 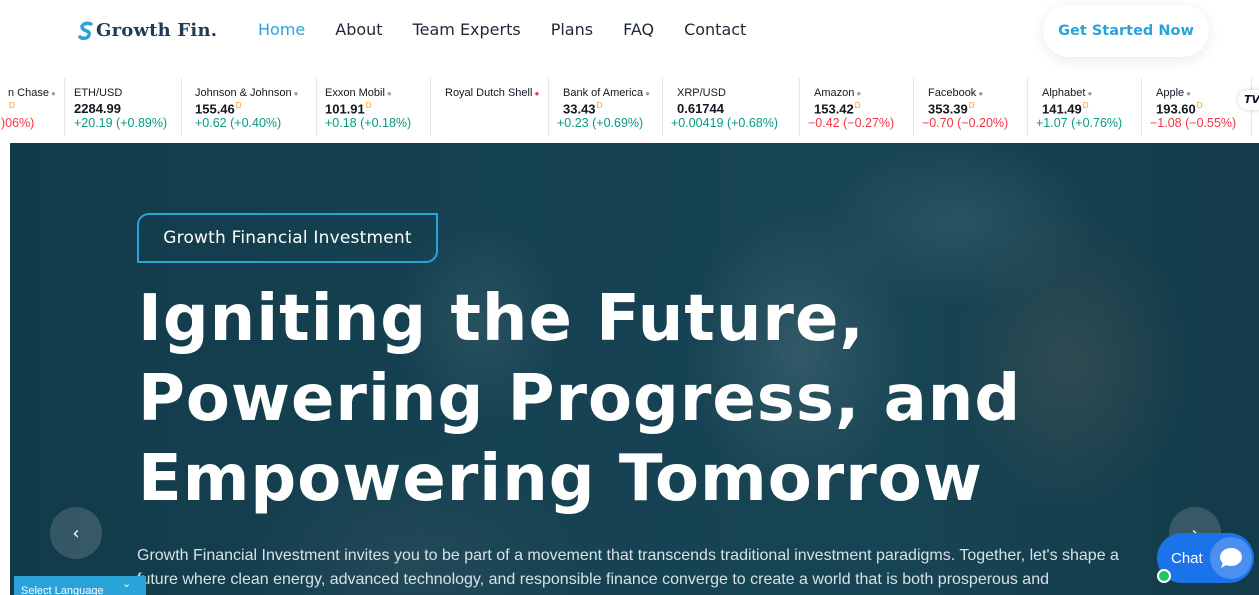 What do you see at coordinates (1126, 31) in the screenshot?
I see `get-started-button: Get Started Now` at bounding box center [1126, 31].